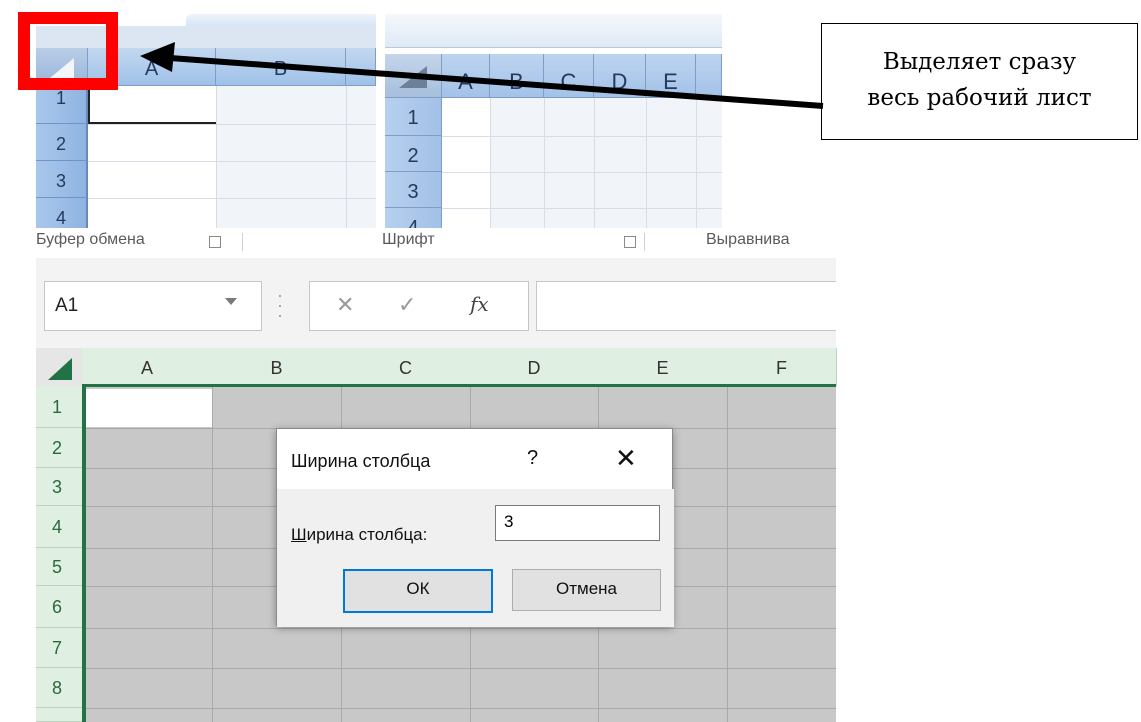 The height and width of the screenshot is (722, 1141). I want to click on row-header-4: 4, so click(59, 527).